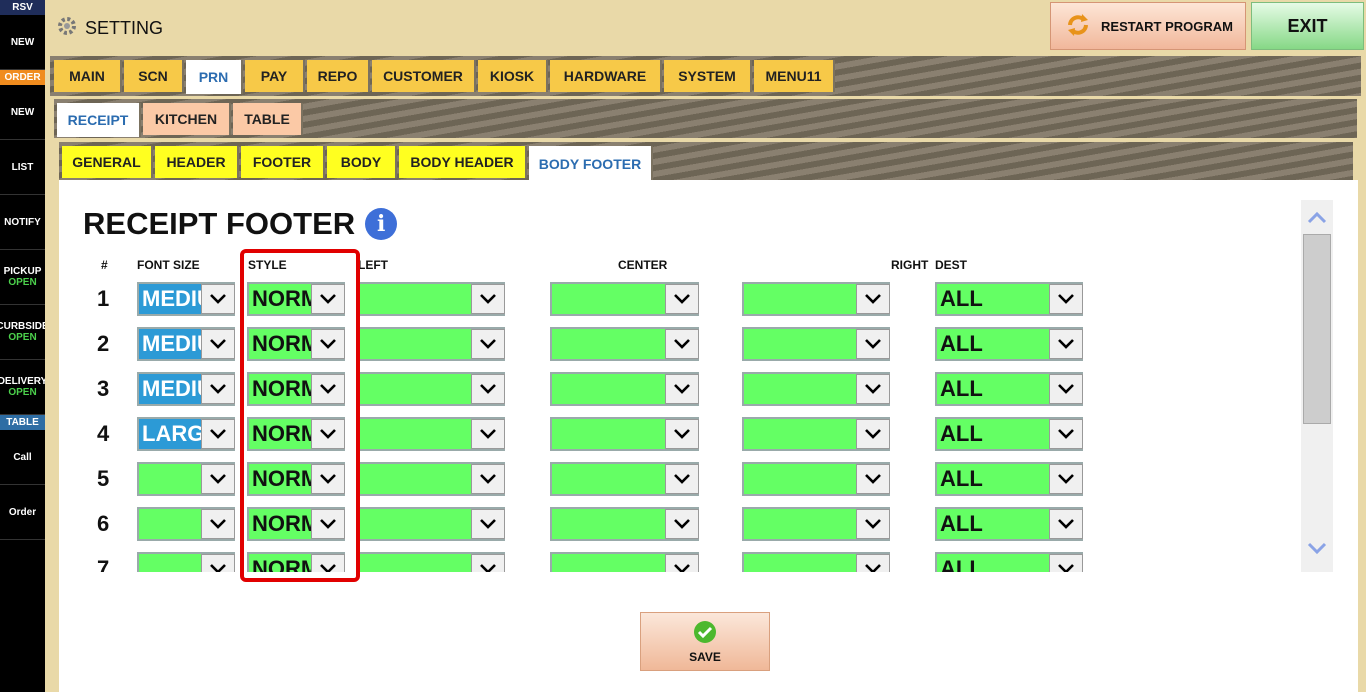  What do you see at coordinates (187, 119) in the screenshot?
I see `tab-kitchen: KITCHEN` at bounding box center [187, 119].